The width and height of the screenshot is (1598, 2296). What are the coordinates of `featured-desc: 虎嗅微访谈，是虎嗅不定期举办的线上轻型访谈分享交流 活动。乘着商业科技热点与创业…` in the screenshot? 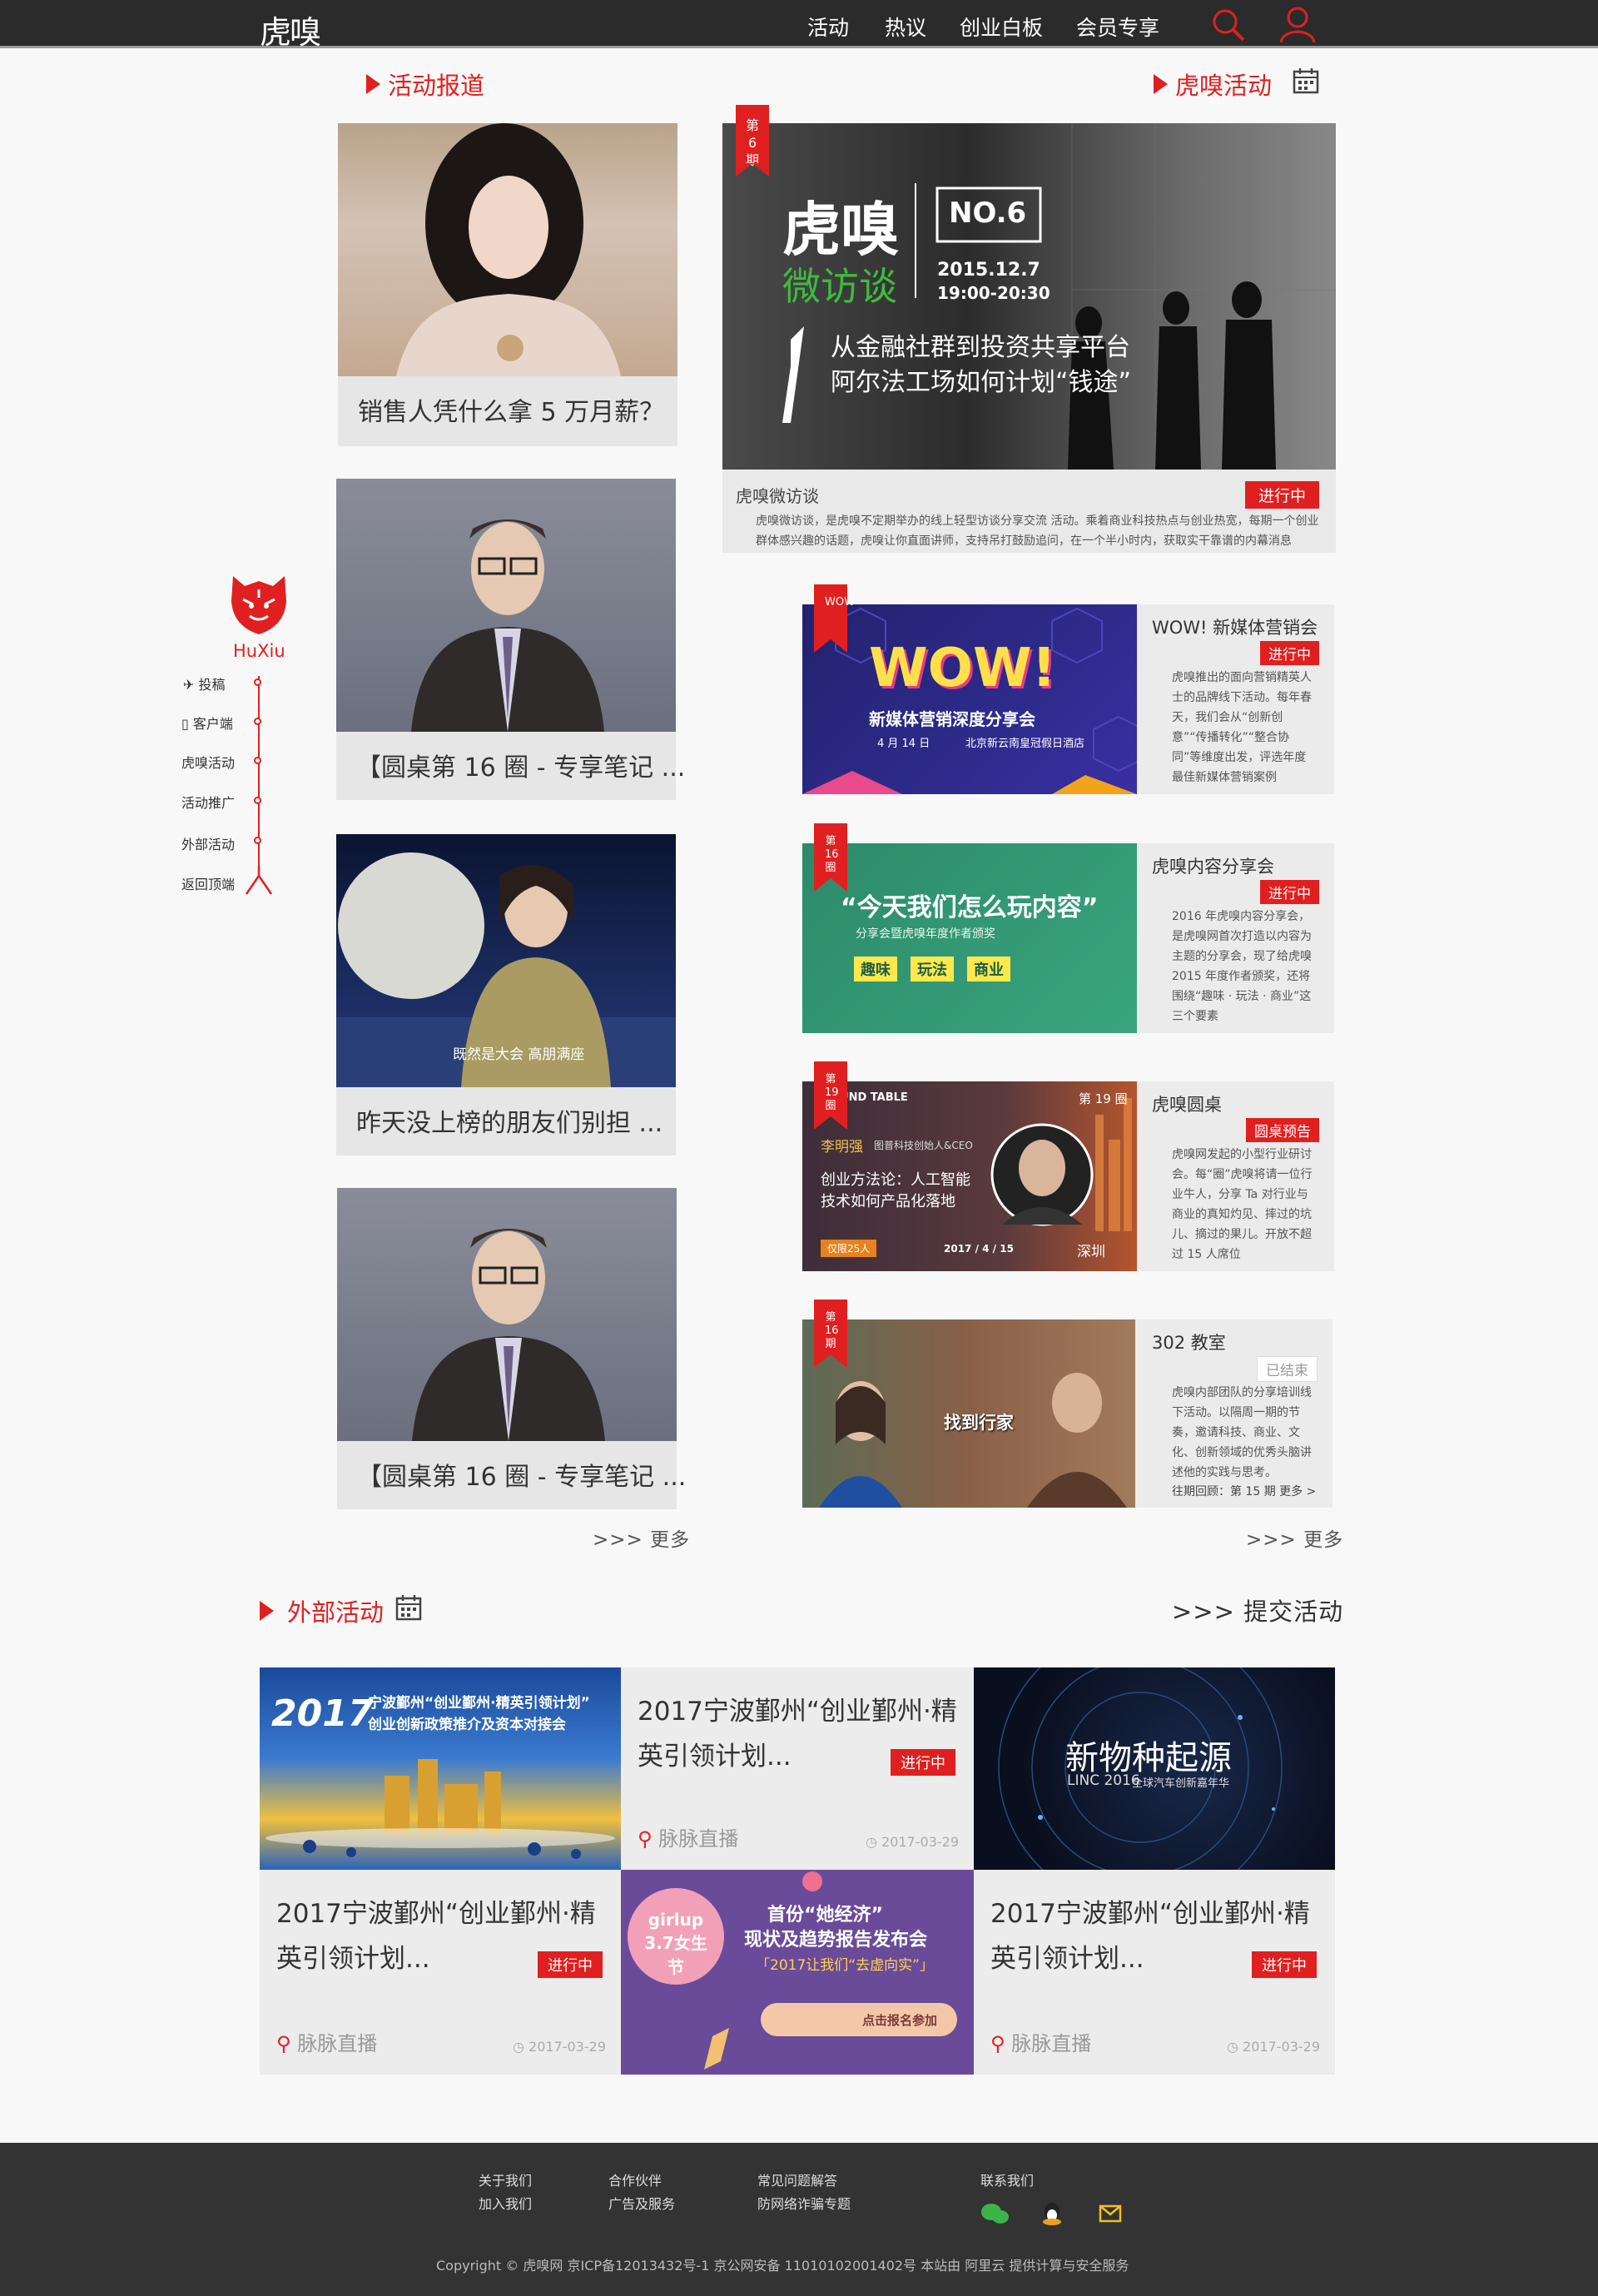 It's located at (1037, 531).